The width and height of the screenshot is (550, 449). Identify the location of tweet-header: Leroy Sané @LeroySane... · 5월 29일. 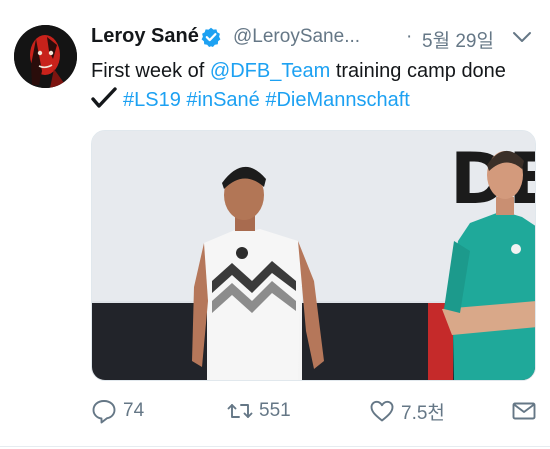
(313, 39).